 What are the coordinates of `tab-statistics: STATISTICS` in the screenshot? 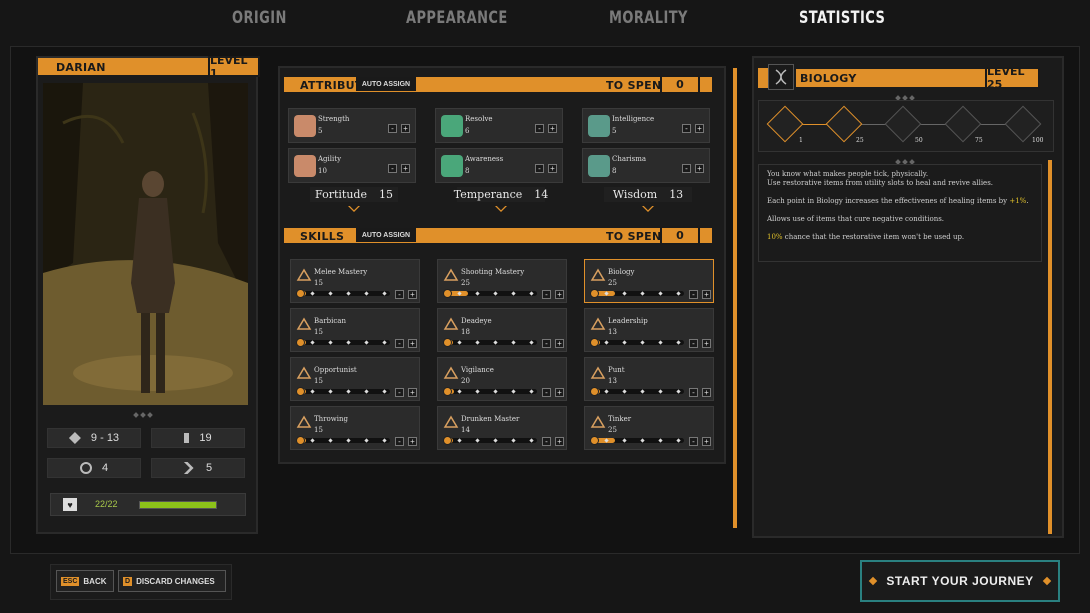 It's located at (842, 18).